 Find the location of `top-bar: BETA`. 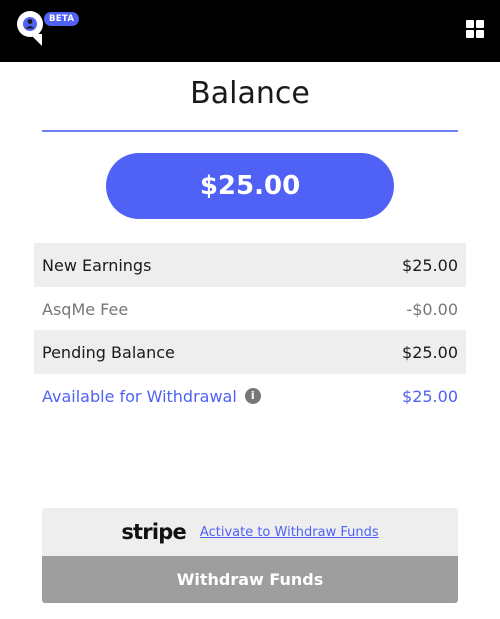

top-bar: BETA is located at coordinates (250, 31).